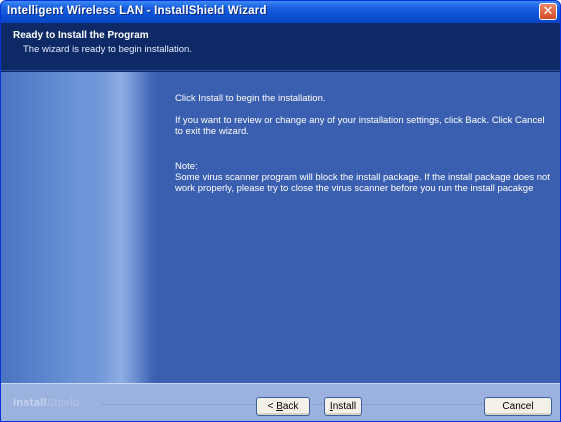 This screenshot has height=422, width=561. What do you see at coordinates (272, 406) in the screenshot?
I see `back-prefix: <` at bounding box center [272, 406].